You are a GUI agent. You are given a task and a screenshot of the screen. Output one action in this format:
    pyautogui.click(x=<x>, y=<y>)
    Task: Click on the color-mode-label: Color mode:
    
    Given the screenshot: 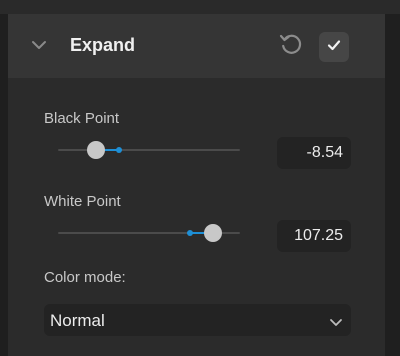 What is the action you would take?
    pyautogui.click(x=85, y=277)
    